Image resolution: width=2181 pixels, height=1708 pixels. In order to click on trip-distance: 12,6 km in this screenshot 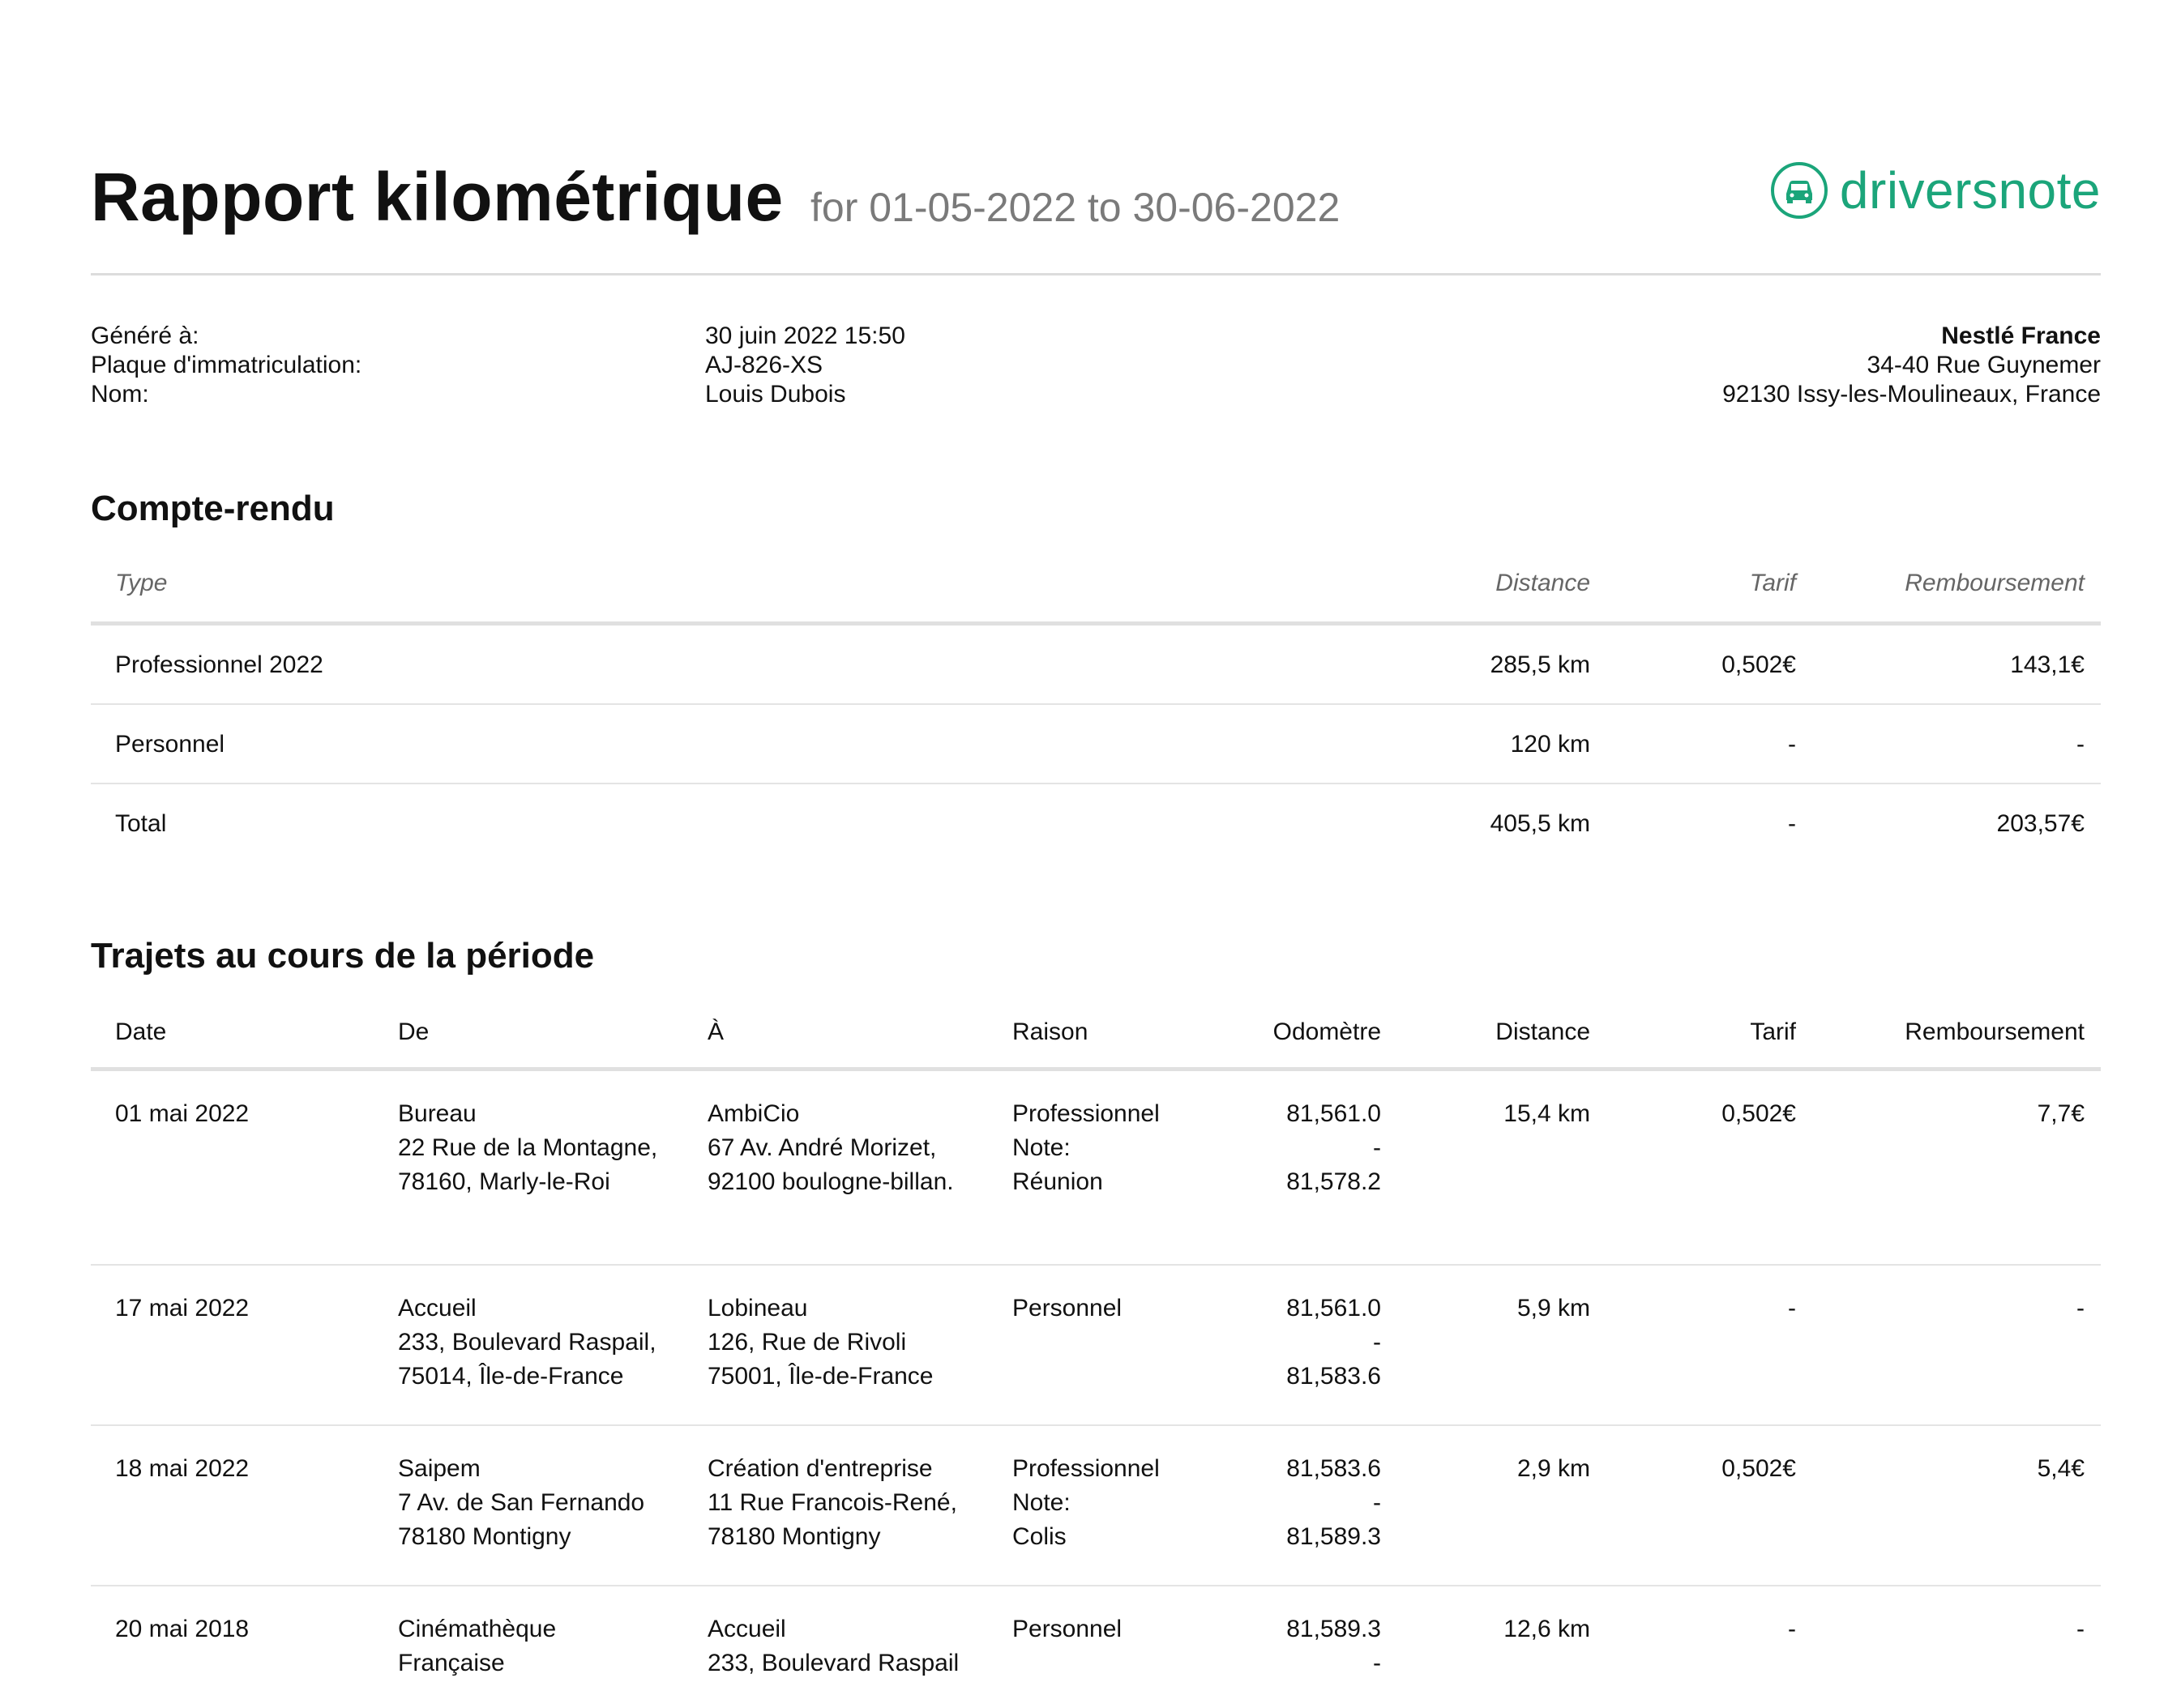, I will do `click(1546, 1629)`.